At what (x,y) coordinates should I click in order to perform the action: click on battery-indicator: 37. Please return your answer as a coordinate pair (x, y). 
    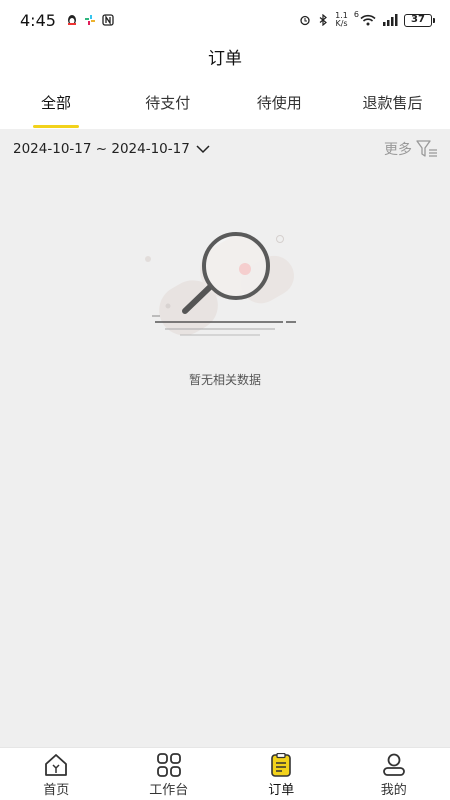
    Looking at the image, I should click on (419, 20).